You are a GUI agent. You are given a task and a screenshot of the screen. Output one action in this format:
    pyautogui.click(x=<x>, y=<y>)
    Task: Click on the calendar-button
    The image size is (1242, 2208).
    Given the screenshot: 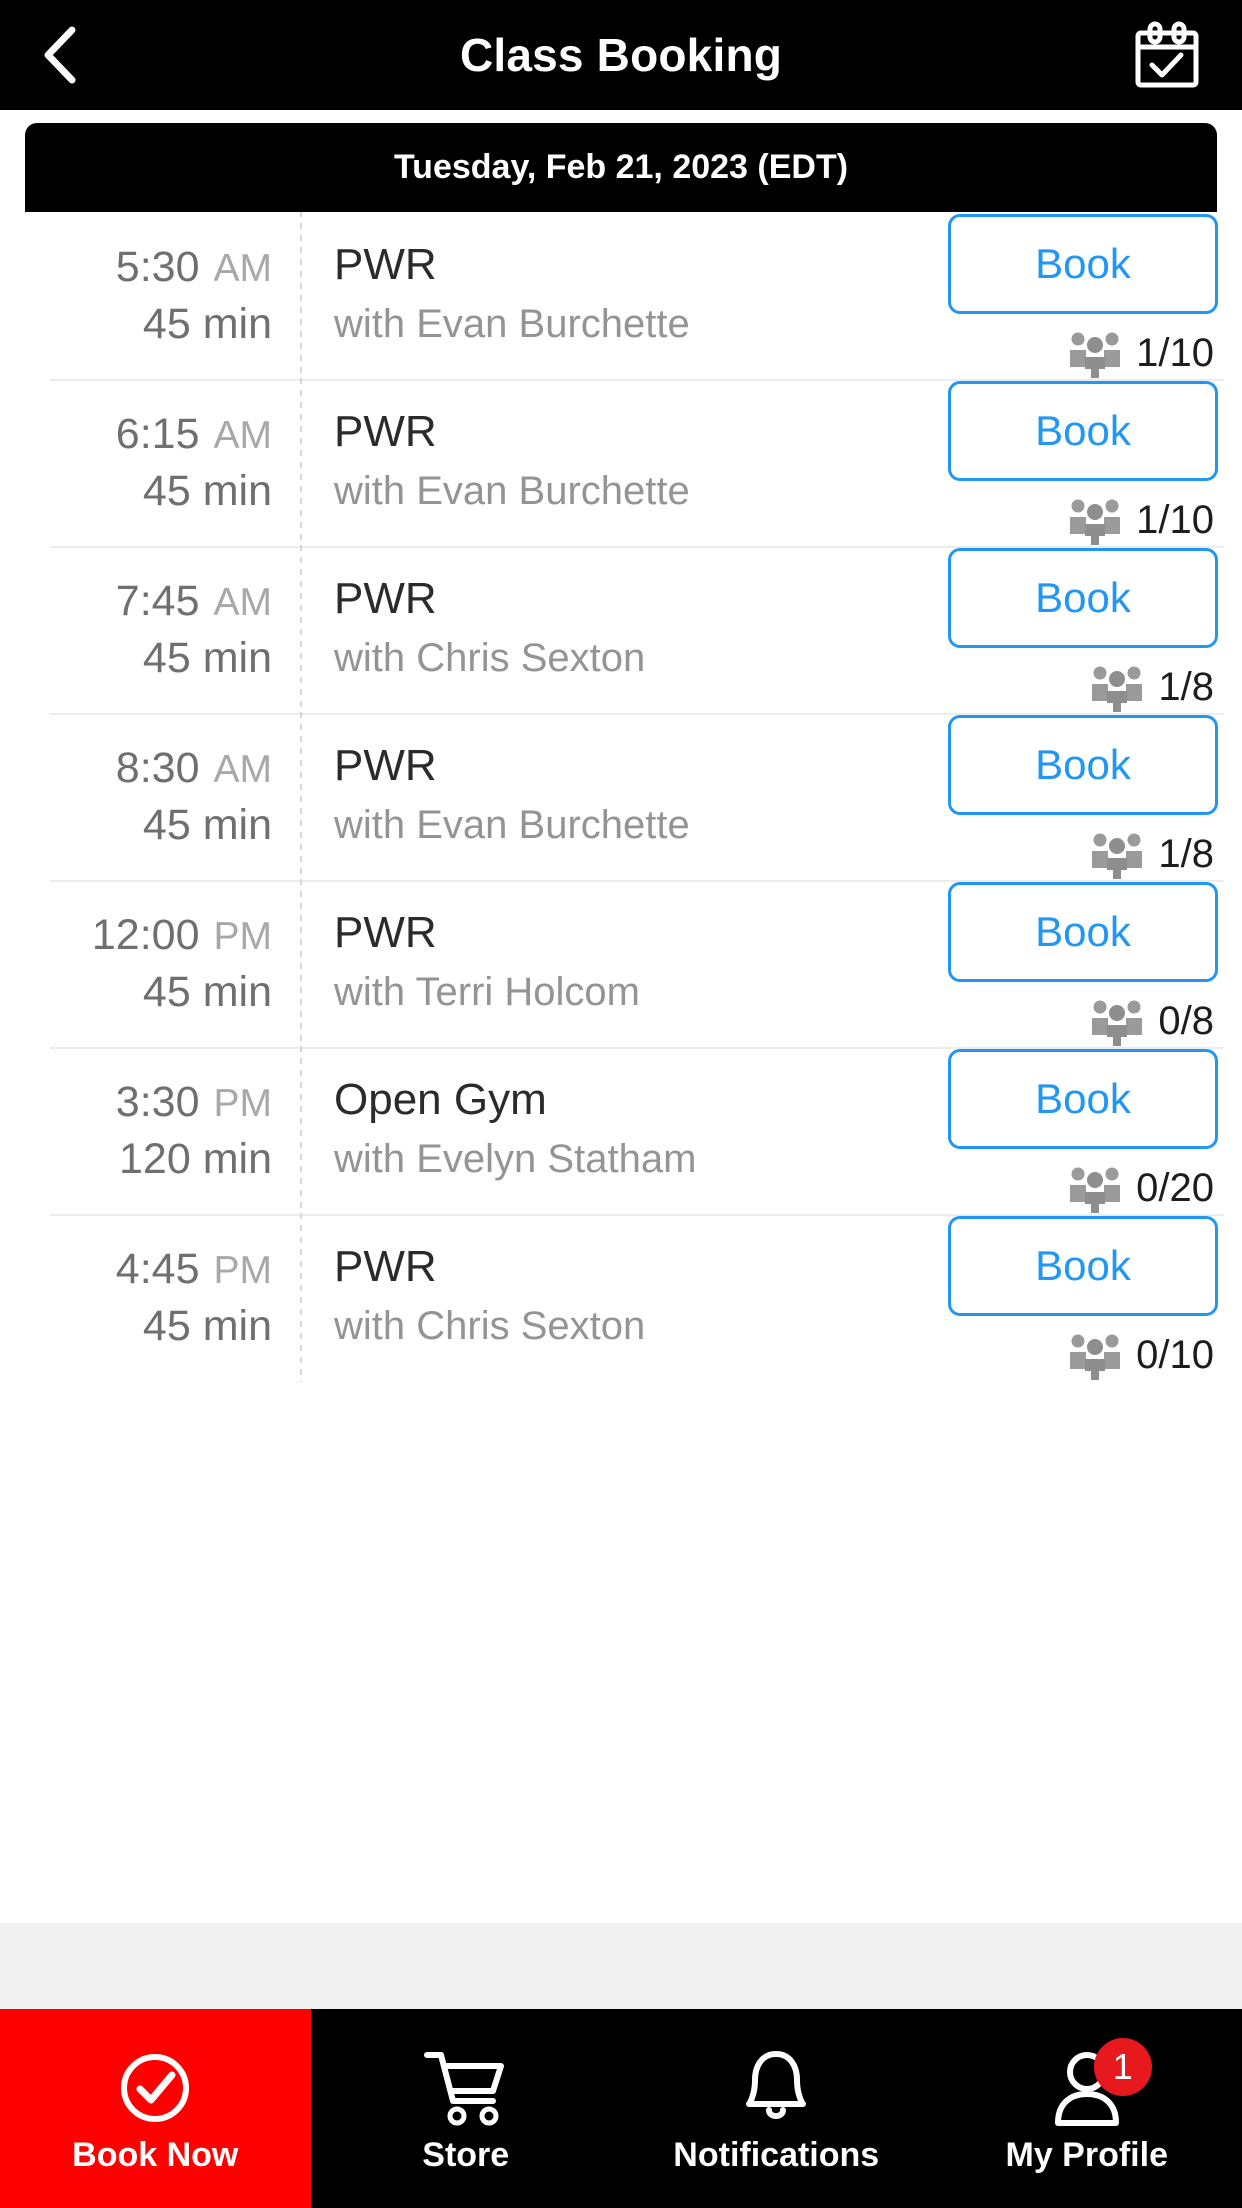 What is the action you would take?
    pyautogui.click(x=1167, y=55)
    